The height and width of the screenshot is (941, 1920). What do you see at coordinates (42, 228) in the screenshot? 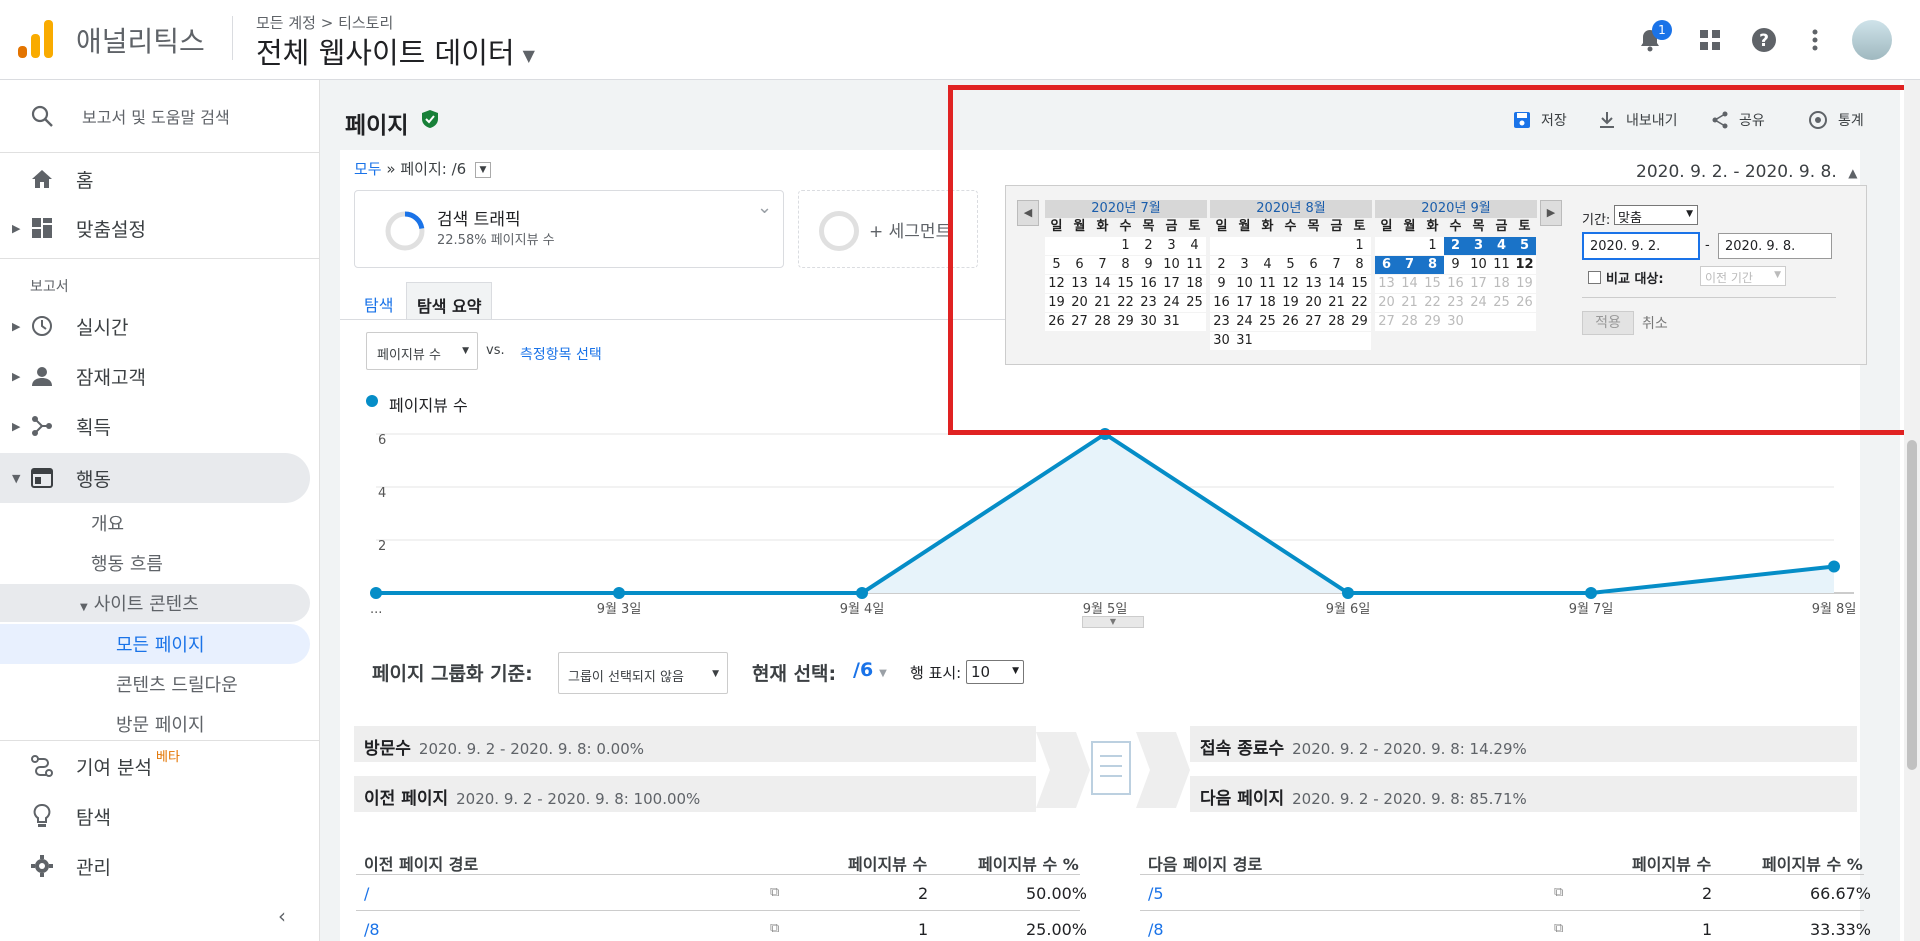
I see `dashboard-icon` at bounding box center [42, 228].